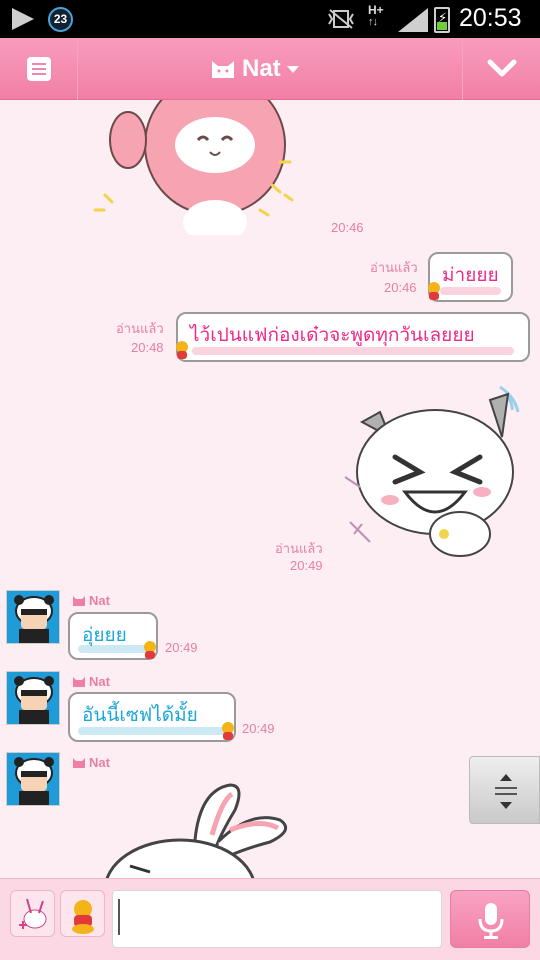 This screenshot has height=960, width=540. I want to click on status-bar: 23 H+ ↑↓ ⚡ 20:53, so click(270, 19).